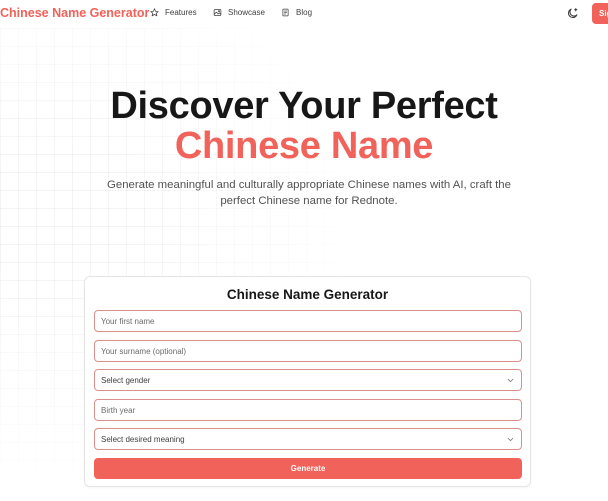 The image size is (608, 501). I want to click on nav-blog: Blog, so click(296, 12).